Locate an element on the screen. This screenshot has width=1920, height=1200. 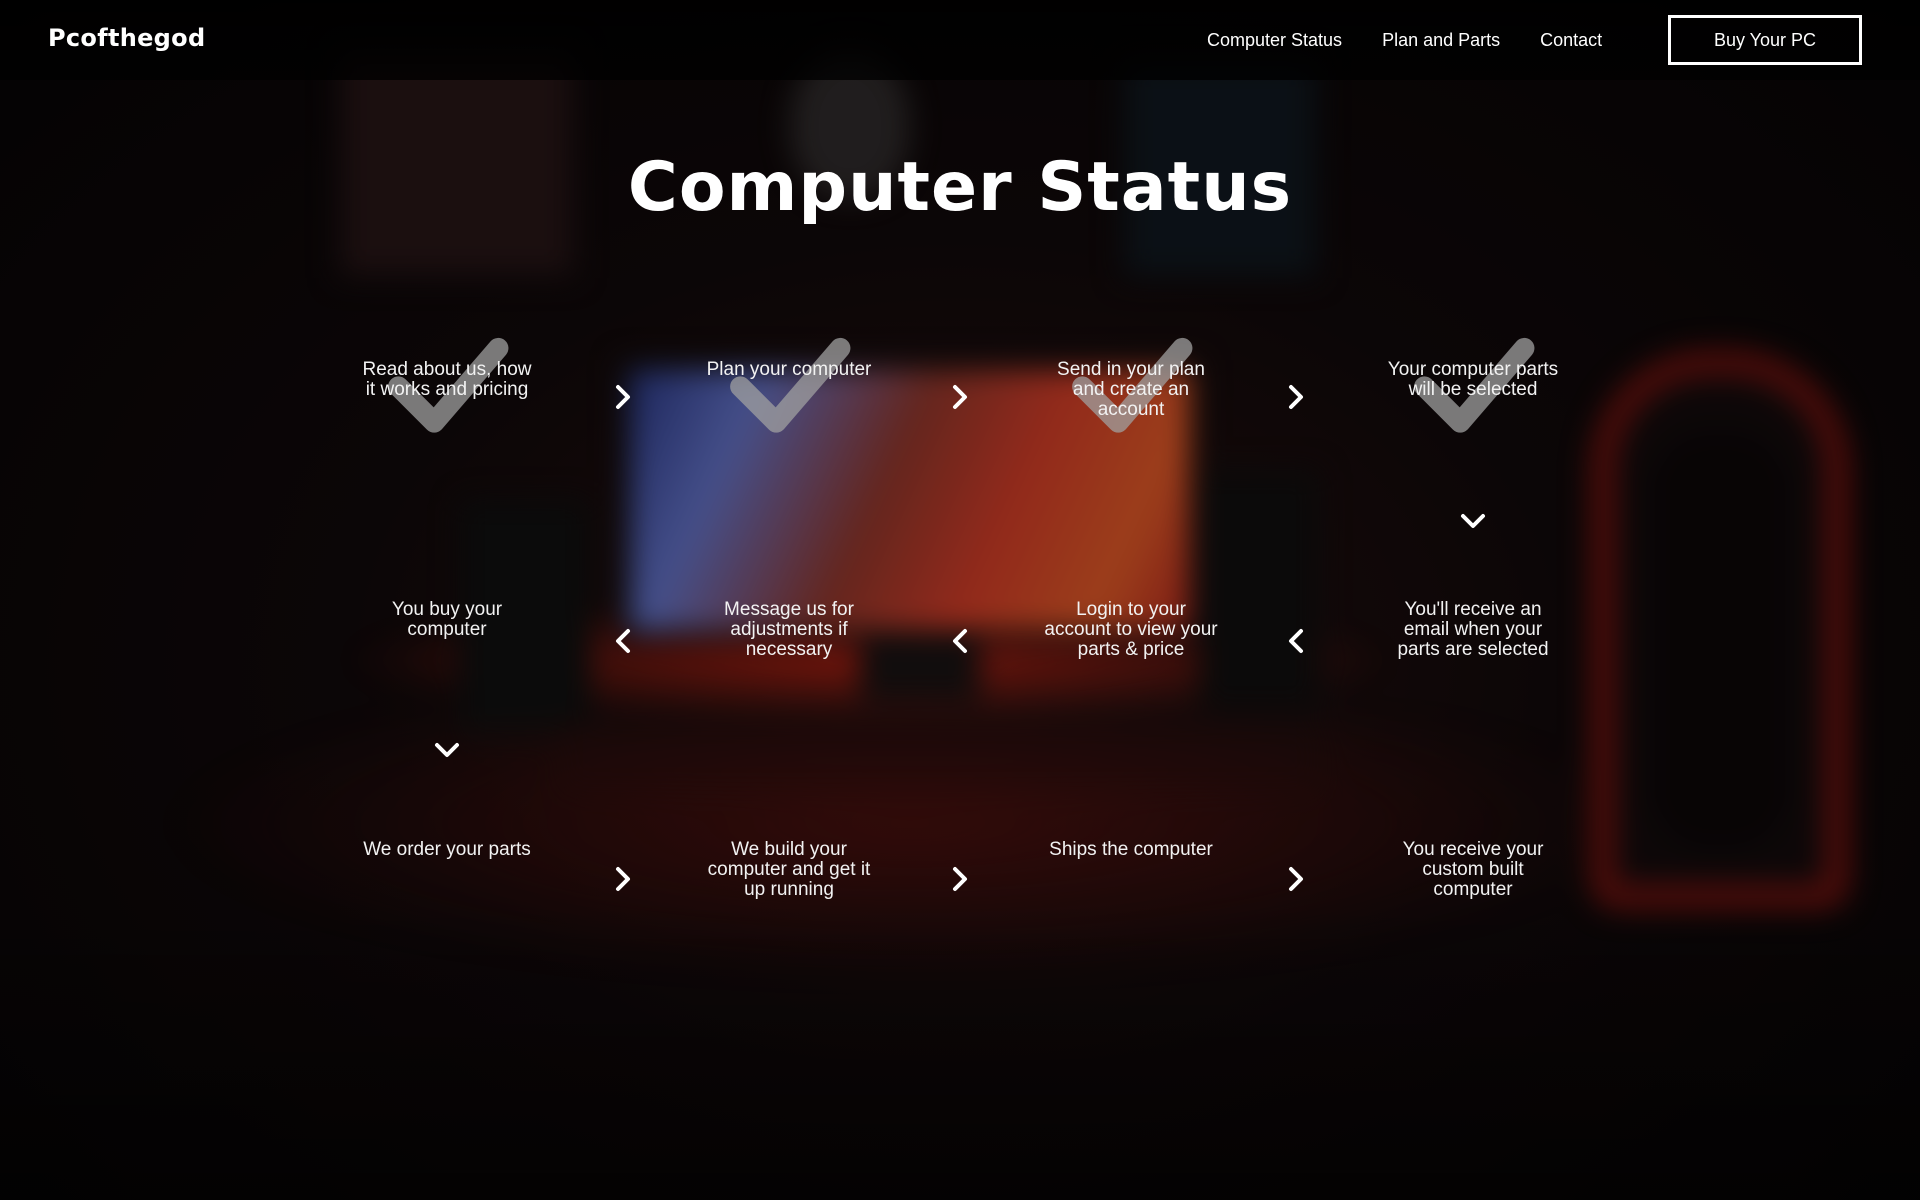
status-step: Your computer parts will be selected is located at coordinates (1473, 385).